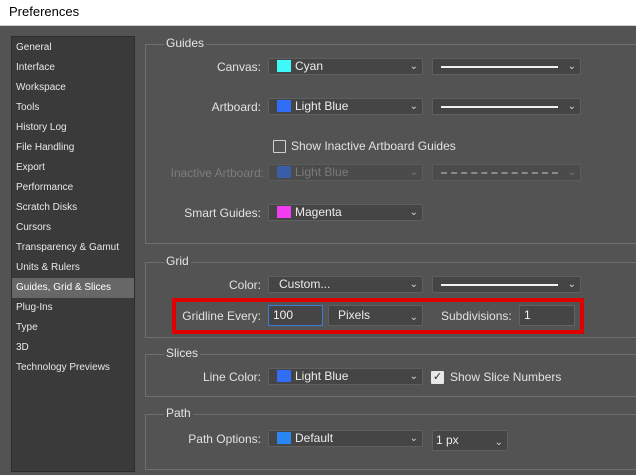  What do you see at coordinates (322, 106) in the screenshot?
I see `artboard-color-value: Light Blue` at bounding box center [322, 106].